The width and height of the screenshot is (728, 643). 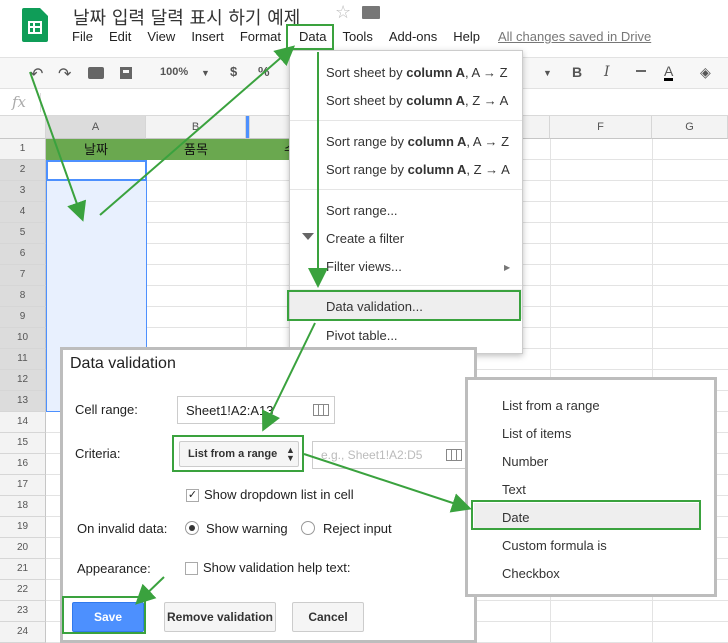 I want to click on percent-button: %, so click(x=264, y=71).